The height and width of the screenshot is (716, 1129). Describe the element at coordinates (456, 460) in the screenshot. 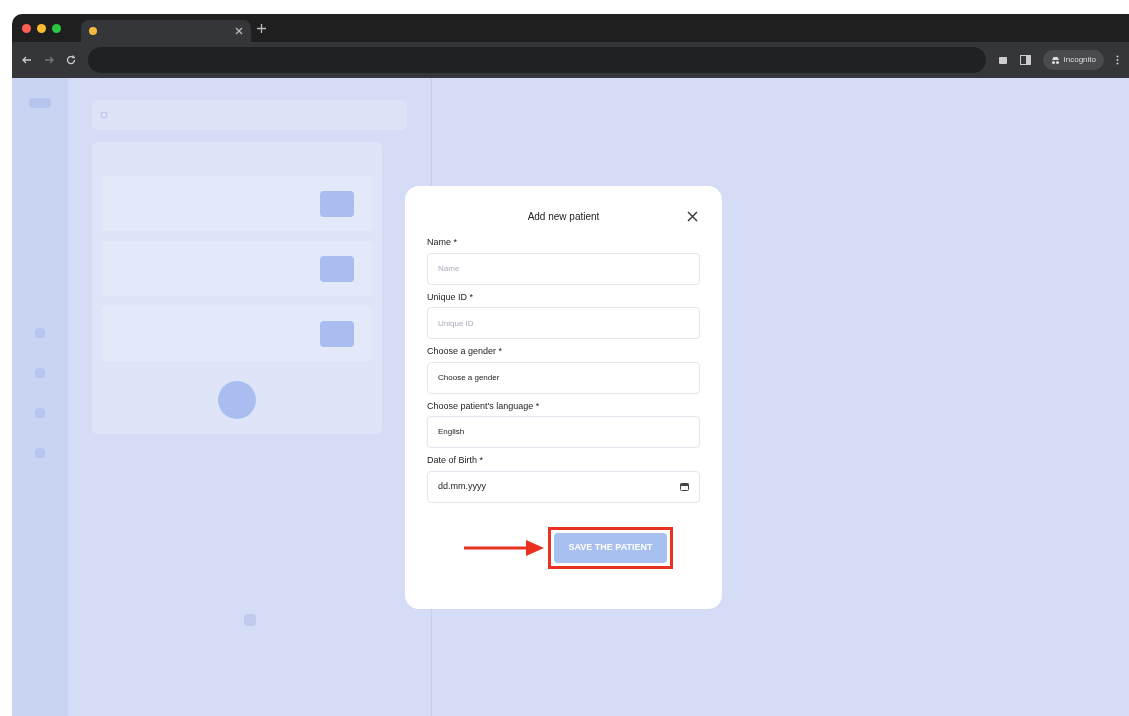

I see `field-label: Date of Birth *` at that location.